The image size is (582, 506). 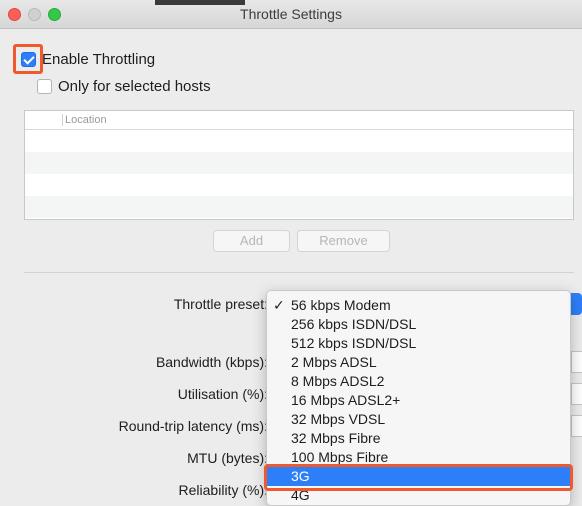 I want to click on menu-item-label: 100 Mbps Fibre, so click(x=340, y=457).